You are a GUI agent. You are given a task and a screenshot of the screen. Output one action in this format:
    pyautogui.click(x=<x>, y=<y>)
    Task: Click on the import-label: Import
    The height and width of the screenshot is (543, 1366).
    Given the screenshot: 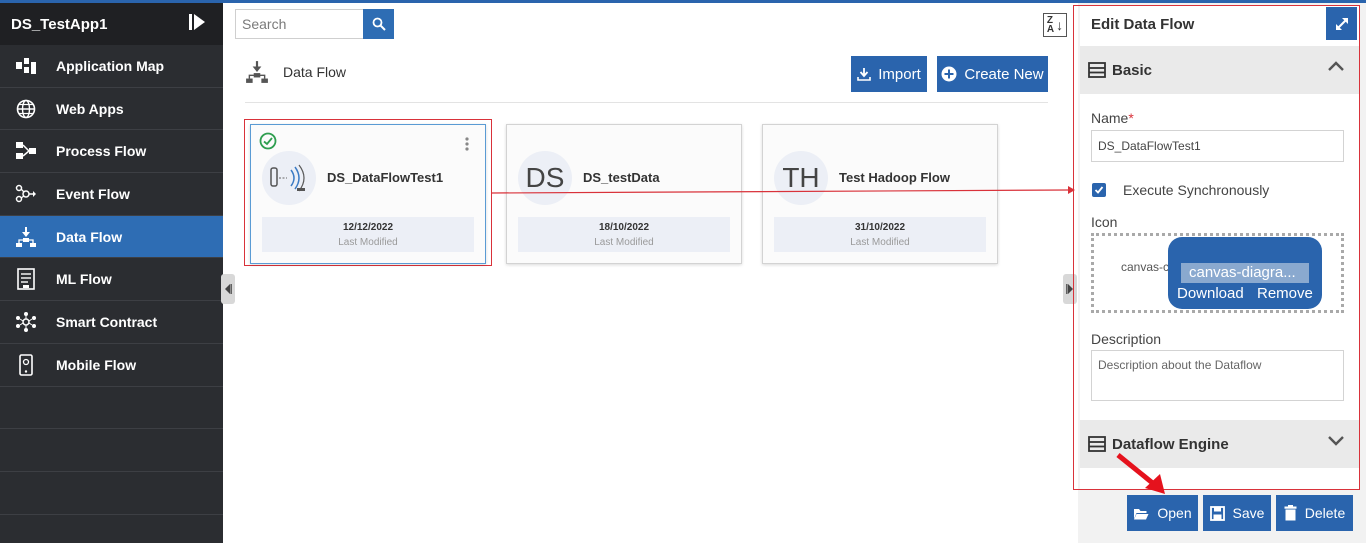 What is the action you would take?
    pyautogui.click(x=899, y=74)
    